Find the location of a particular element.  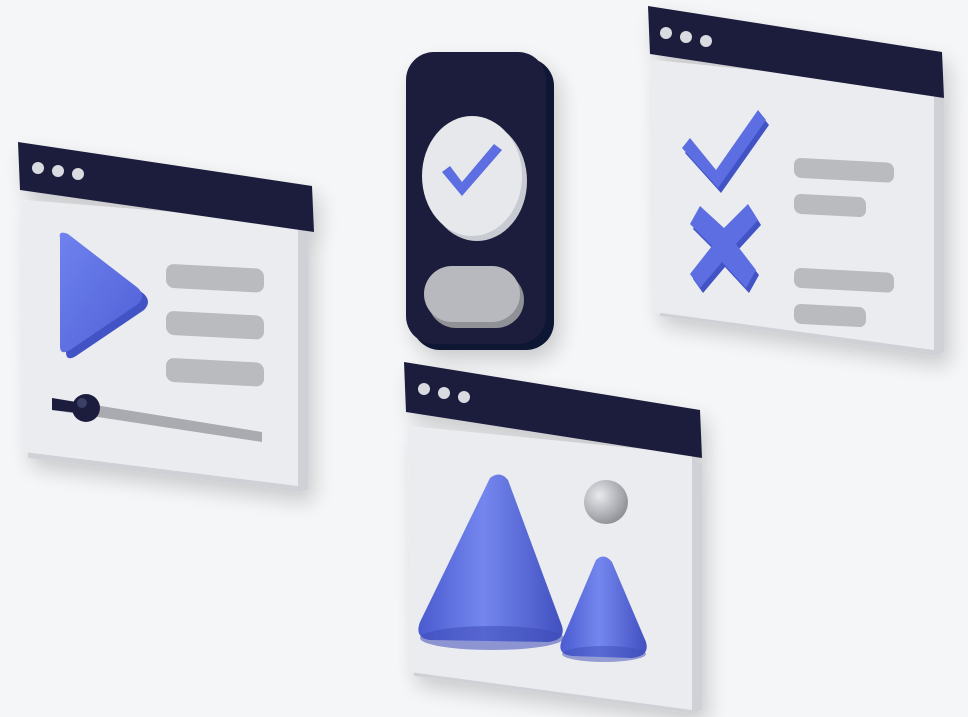

checklist-window is located at coordinates (796, 181).